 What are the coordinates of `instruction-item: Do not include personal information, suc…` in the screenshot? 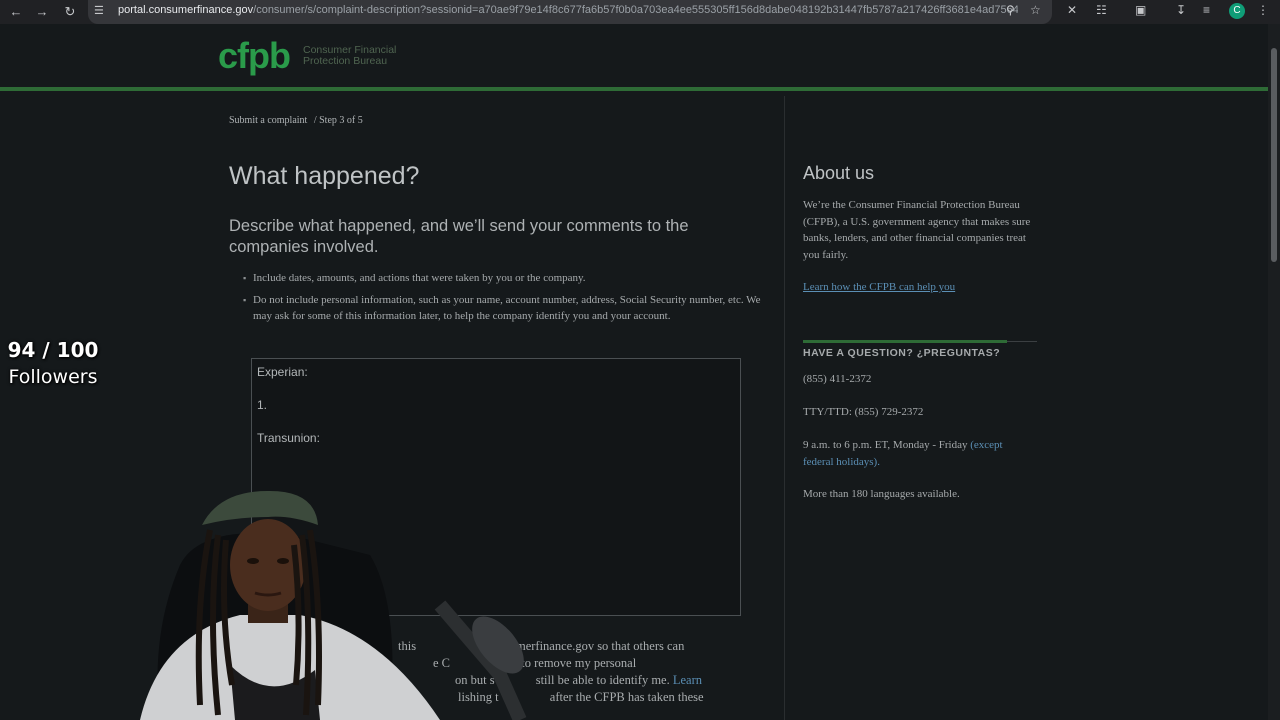 It's located at (503, 308).